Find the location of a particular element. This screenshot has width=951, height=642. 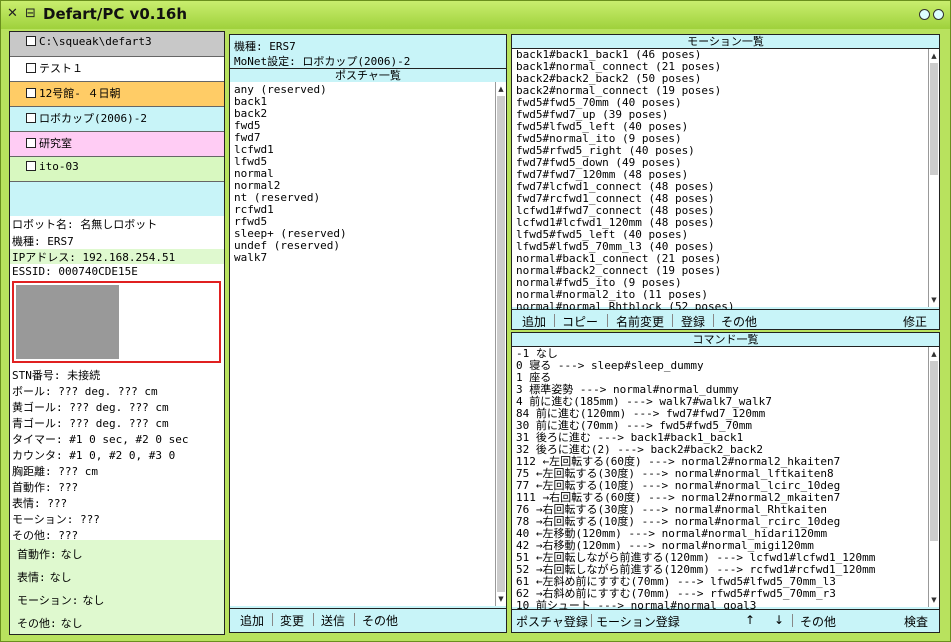

expand-icon is located at coordinates (938, 14).